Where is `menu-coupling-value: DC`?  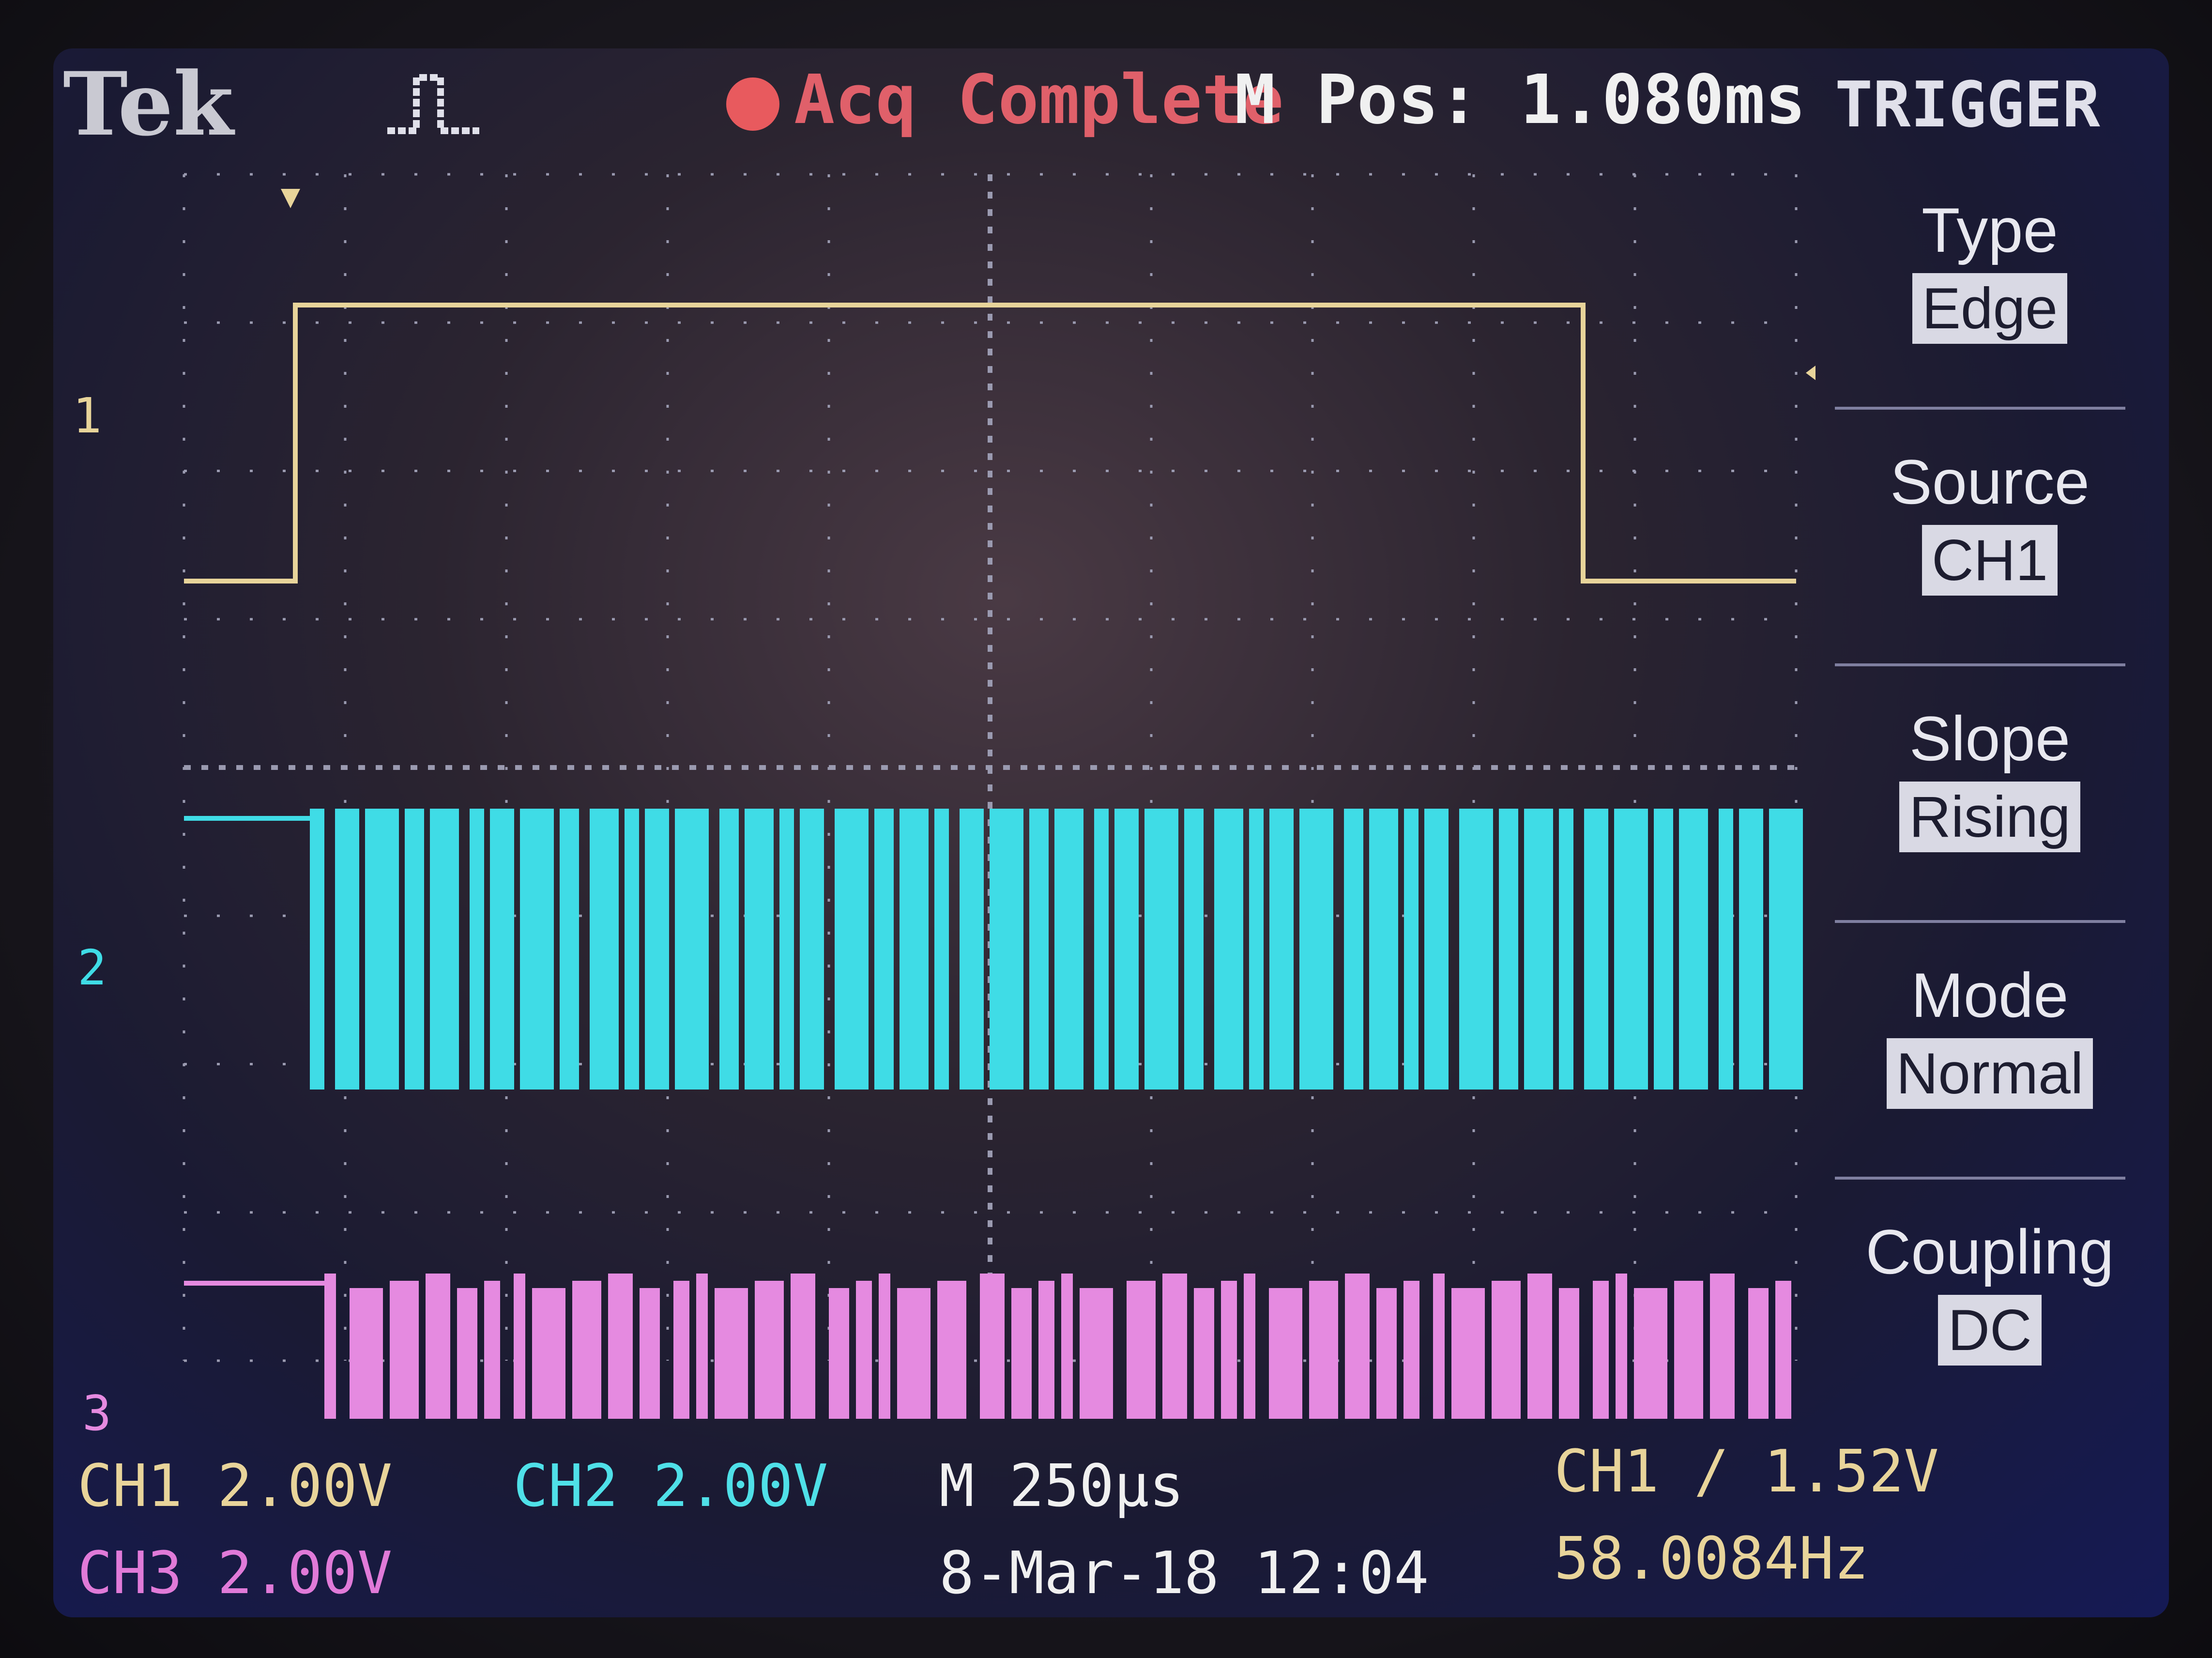 menu-coupling-value: DC is located at coordinates (1990, 1330).